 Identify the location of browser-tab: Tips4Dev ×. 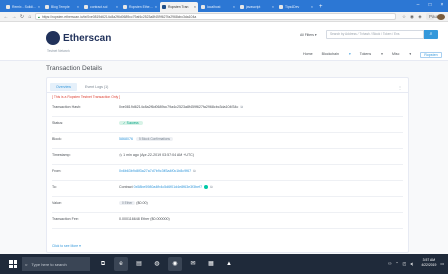
(296, 7).